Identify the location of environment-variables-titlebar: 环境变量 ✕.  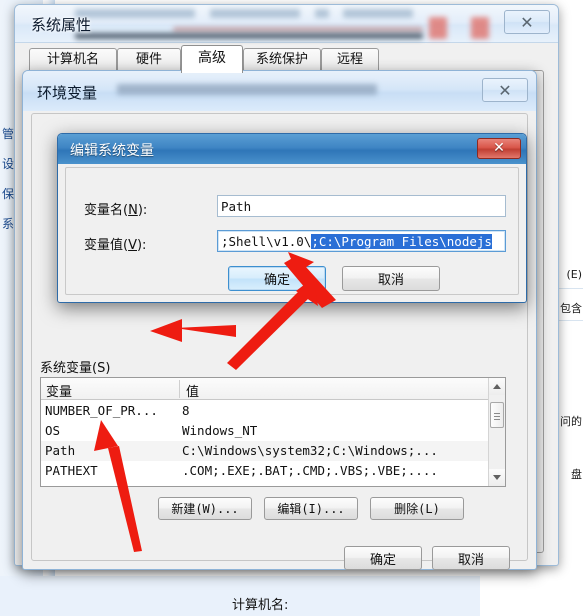
(279, 91).